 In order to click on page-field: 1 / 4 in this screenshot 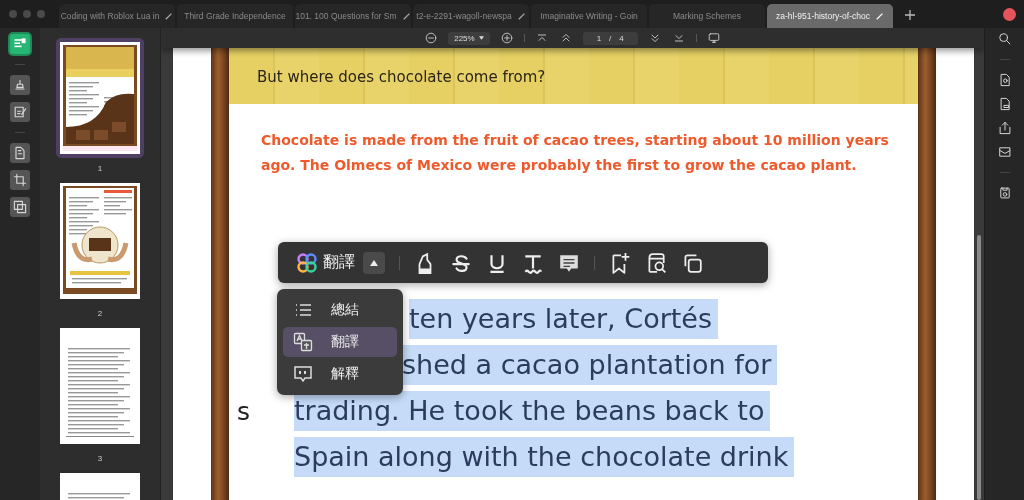, I will do `click(610, 38)`.